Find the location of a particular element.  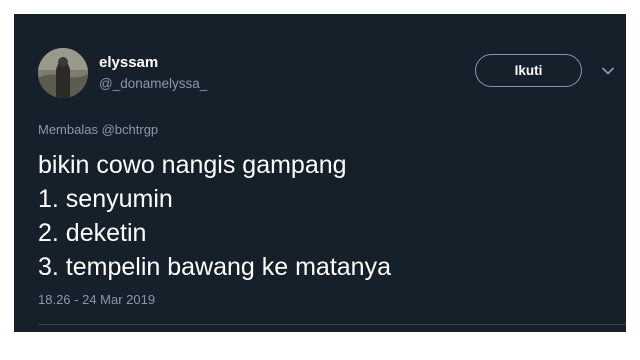

chevron-down-icon is located at coordinates (608, 71).